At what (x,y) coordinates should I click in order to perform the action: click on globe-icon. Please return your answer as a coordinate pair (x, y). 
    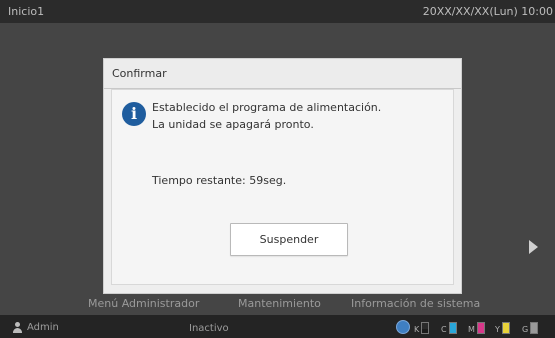
    Looking at the image, I should click on (403, 327).